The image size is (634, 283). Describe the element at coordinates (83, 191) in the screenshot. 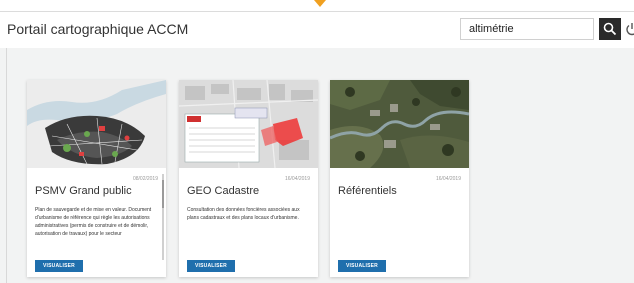

I see `card-title: PSMV Grand public` at that location.